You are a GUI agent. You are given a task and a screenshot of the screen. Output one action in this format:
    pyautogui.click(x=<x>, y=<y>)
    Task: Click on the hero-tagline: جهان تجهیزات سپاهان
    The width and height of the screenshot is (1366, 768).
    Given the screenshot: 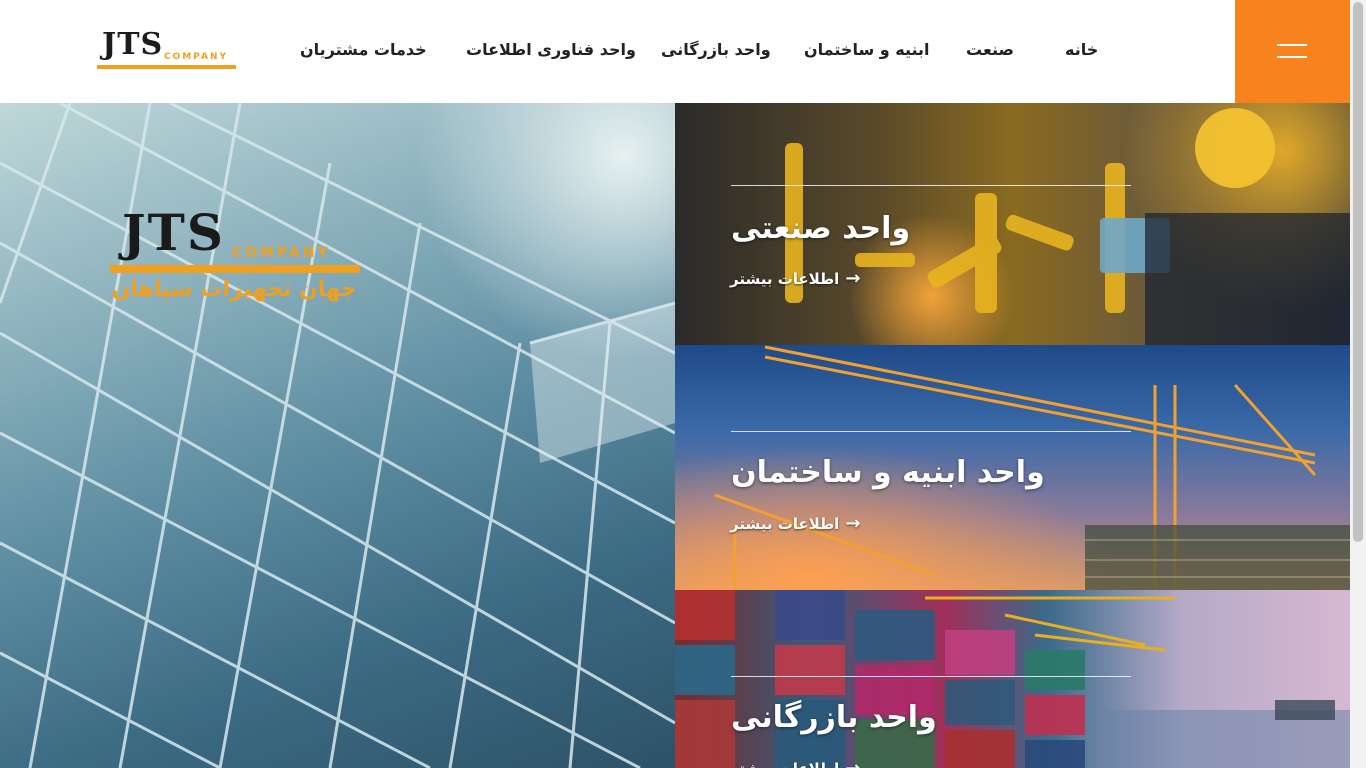 What is the action you would take?
    pyautogui.click(x=234, y=289)
    